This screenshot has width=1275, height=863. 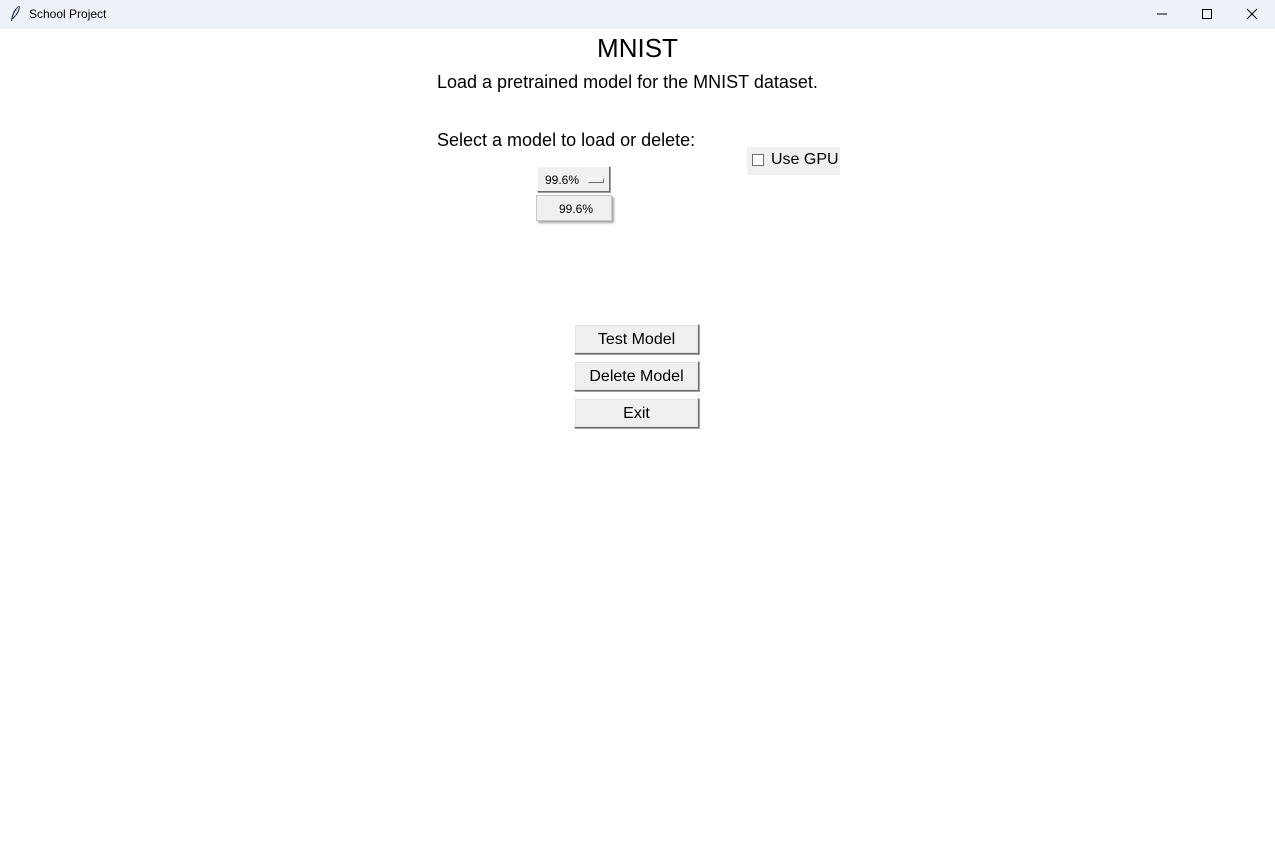 I want to click on close-icon, so click(x=1252, y=14).